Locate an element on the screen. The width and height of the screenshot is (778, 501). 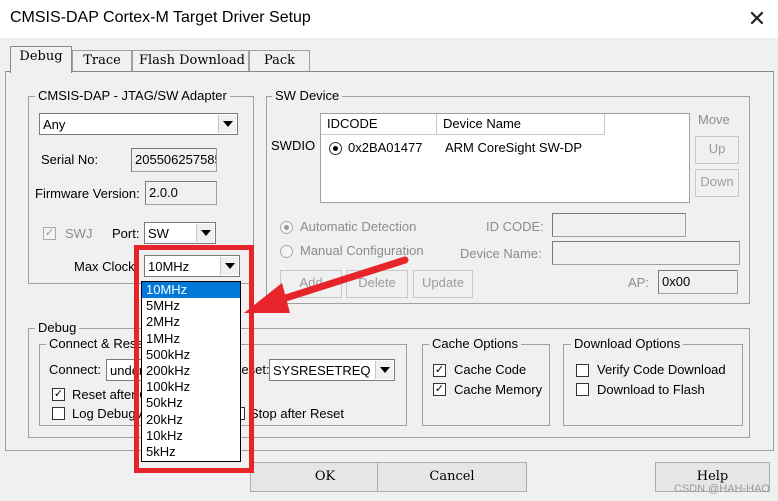
adapter-group-label: CMSIS-DAP - JTAG/SW Adapter is located at coordinates (132, 95).